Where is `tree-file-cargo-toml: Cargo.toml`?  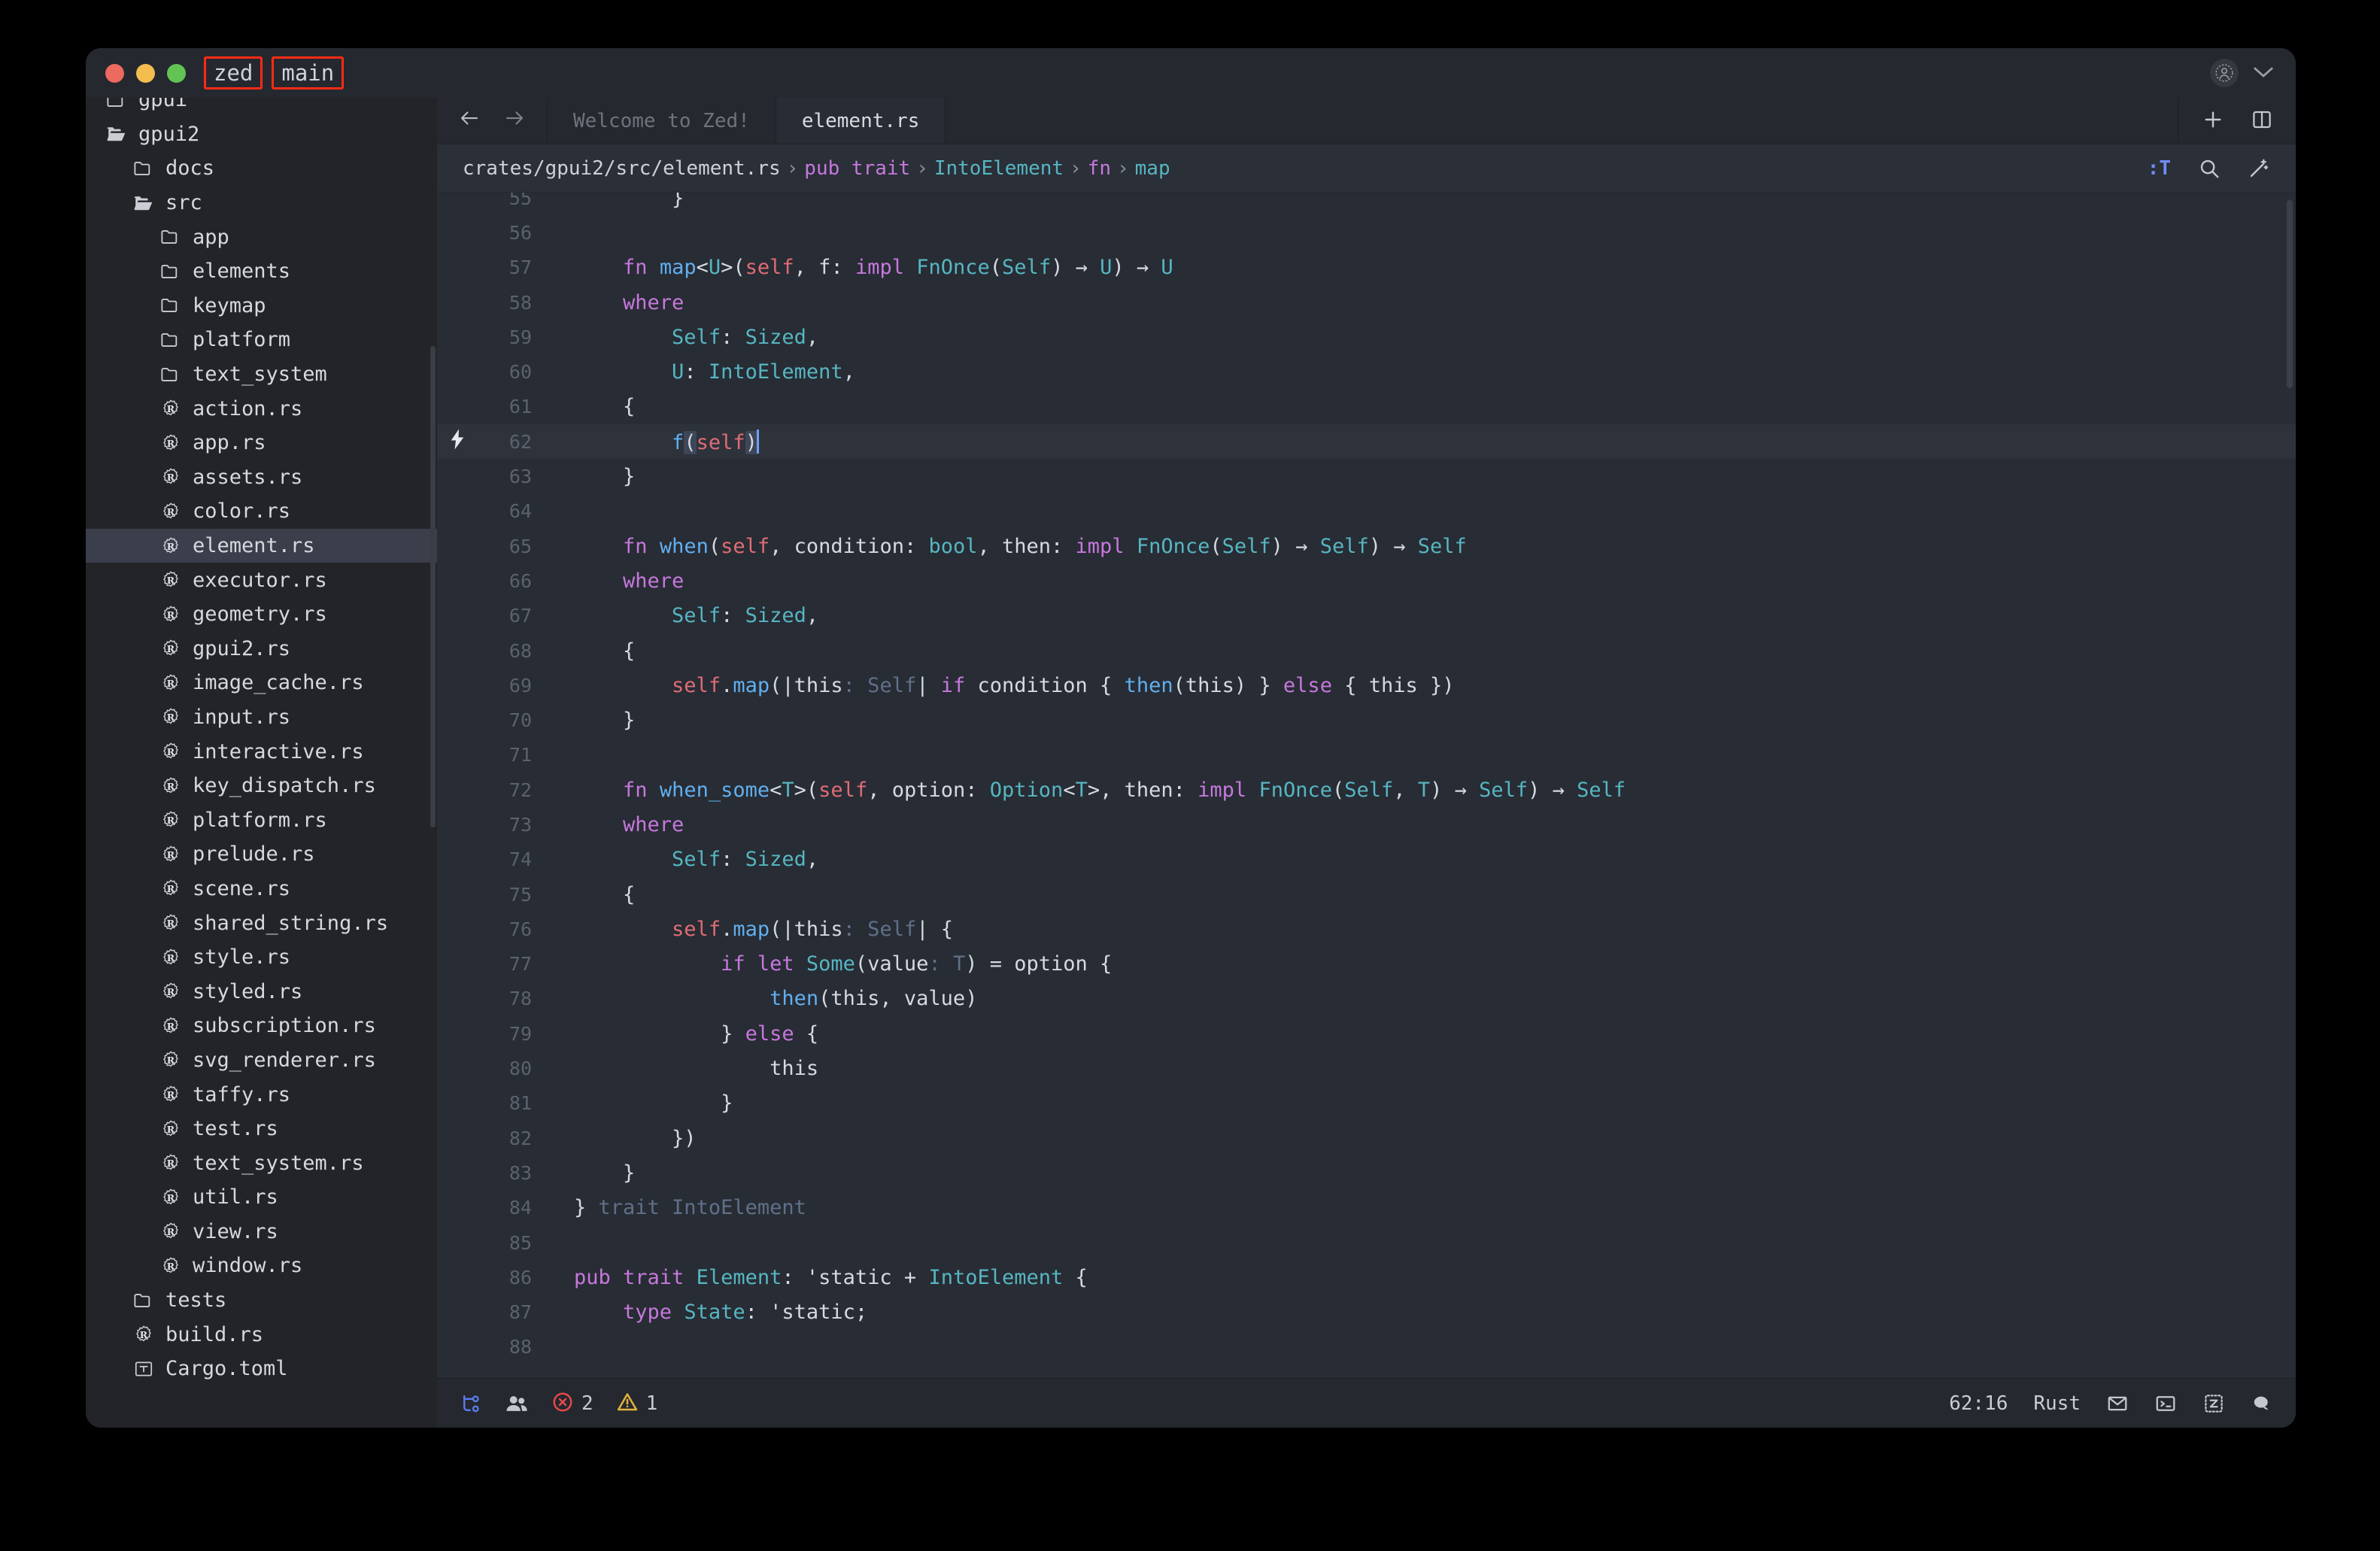
tree-file-cargo-toml: Cargo.toml is located at coordinates (261, 1369).